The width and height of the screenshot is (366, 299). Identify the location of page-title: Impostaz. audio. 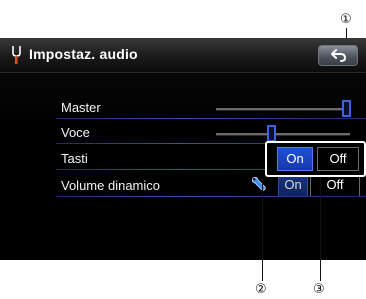
(83, 54).